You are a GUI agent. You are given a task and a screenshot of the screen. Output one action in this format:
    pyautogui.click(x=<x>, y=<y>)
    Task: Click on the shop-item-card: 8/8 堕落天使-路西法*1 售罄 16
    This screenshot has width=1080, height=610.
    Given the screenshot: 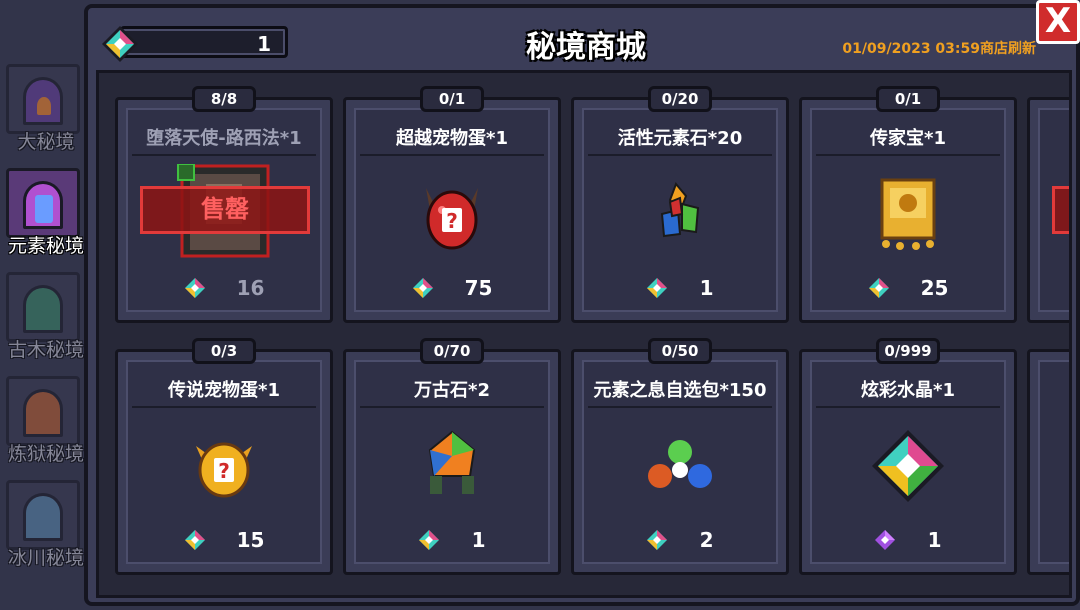 What is the action you would take?
    pyautogui.click(x=224, y=204)
    